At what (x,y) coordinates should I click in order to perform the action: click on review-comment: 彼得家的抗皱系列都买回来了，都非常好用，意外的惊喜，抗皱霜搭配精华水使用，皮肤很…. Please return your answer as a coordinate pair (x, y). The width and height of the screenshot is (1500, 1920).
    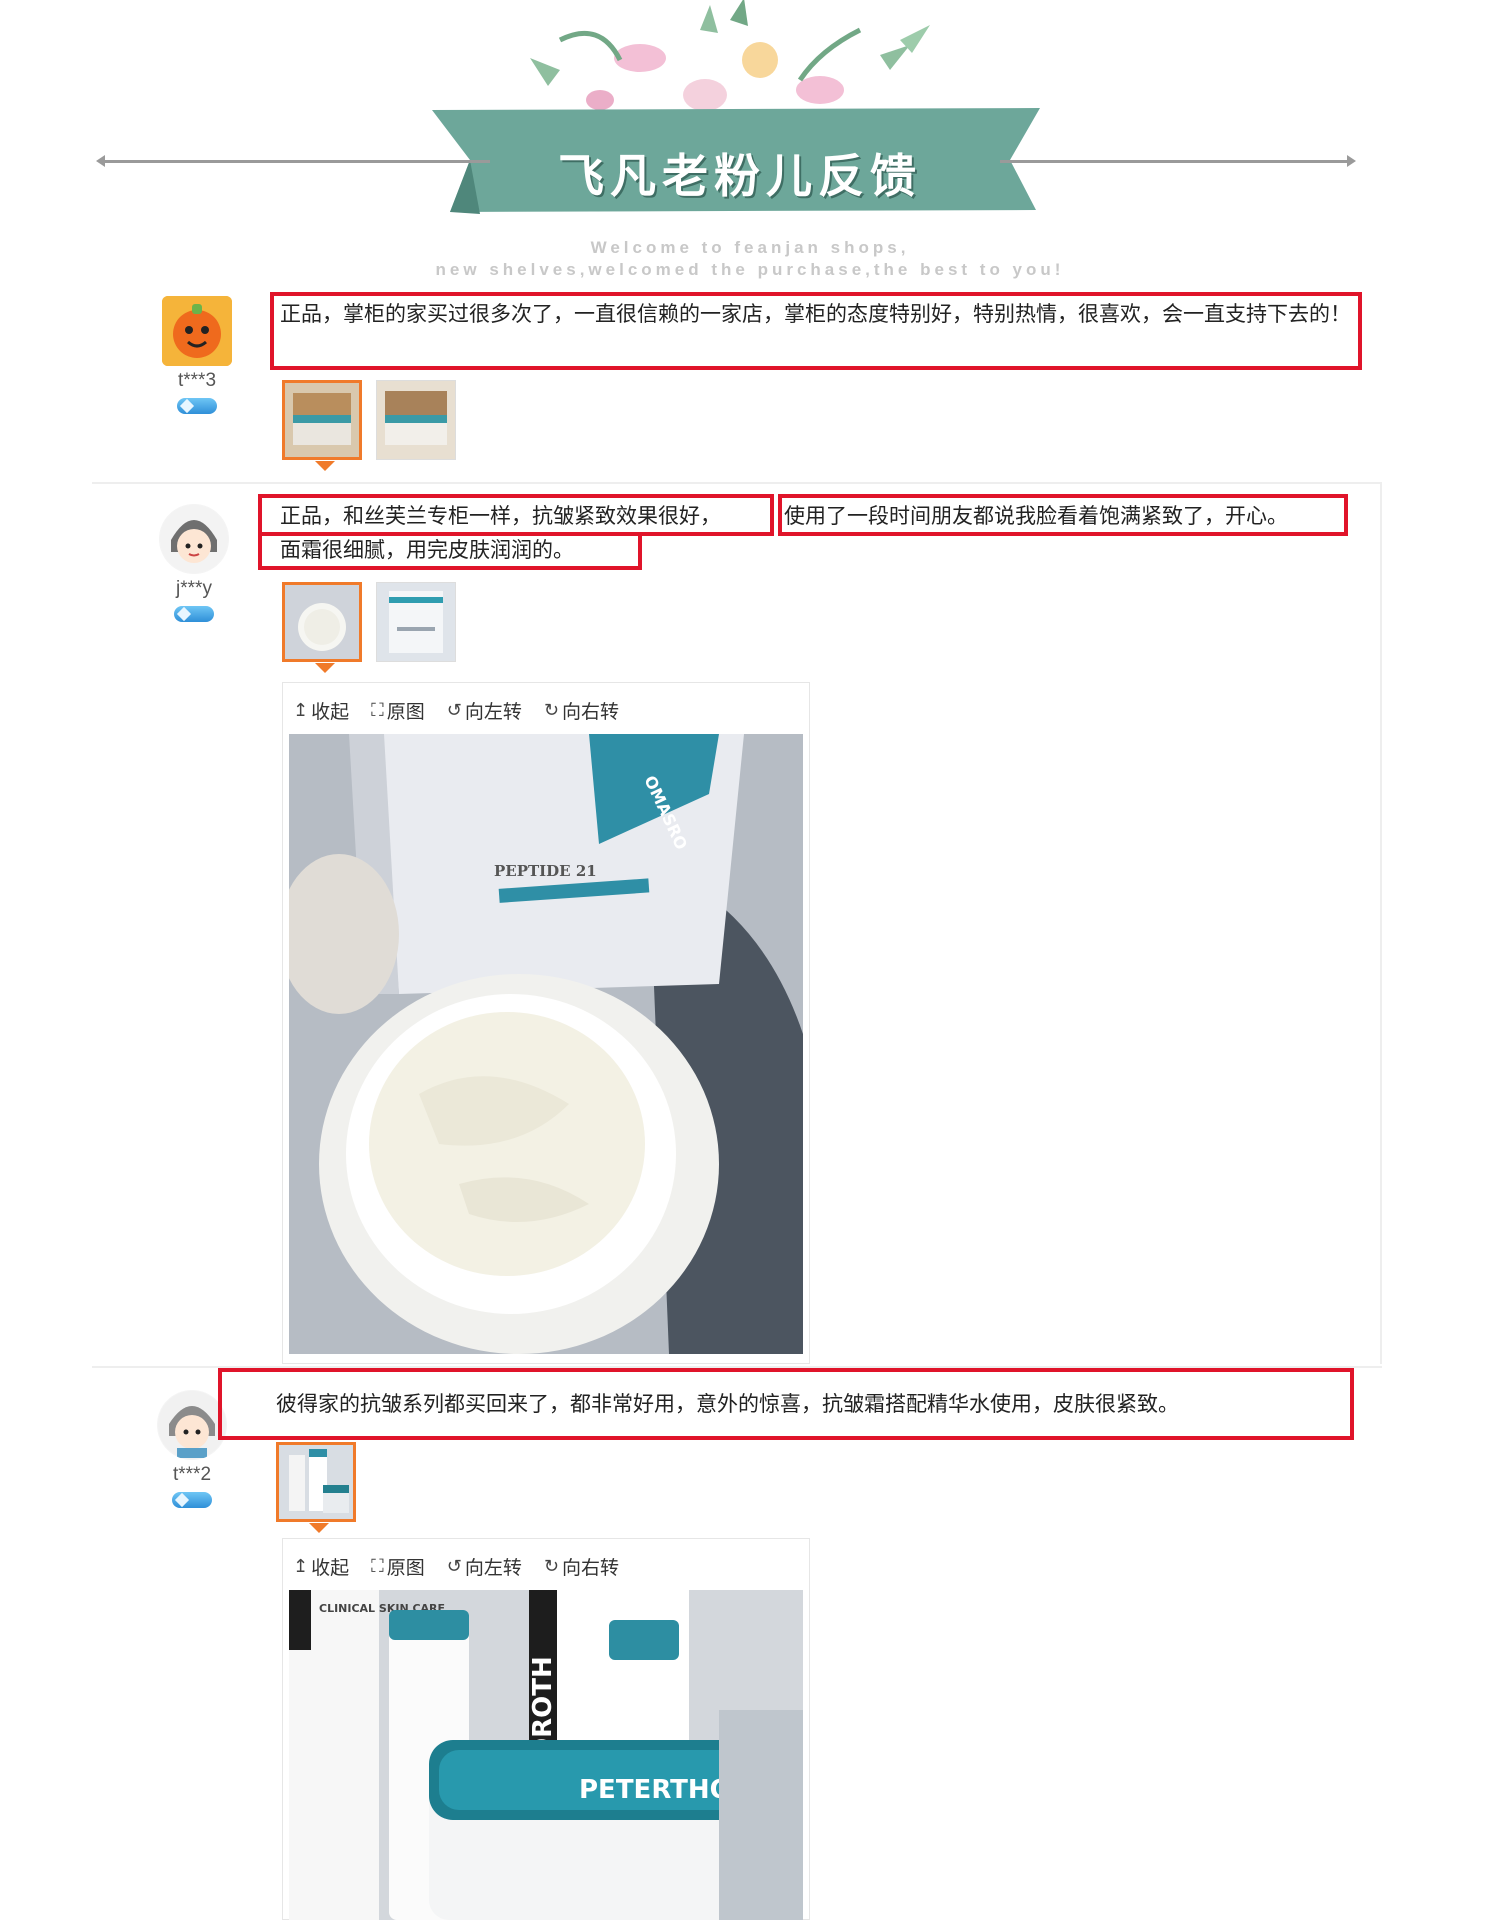
    Looking at the image, I should click on (727, 1404).